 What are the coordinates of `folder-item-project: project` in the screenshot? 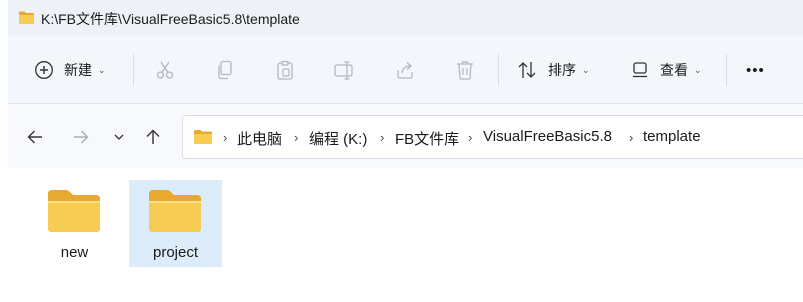 It's located at (175, 223).